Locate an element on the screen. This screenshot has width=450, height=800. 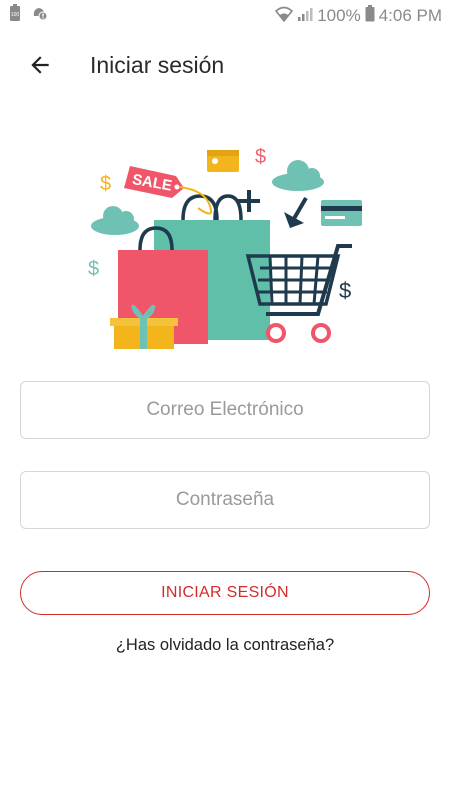
status-left: 100 is located at coordinates (28, 15).